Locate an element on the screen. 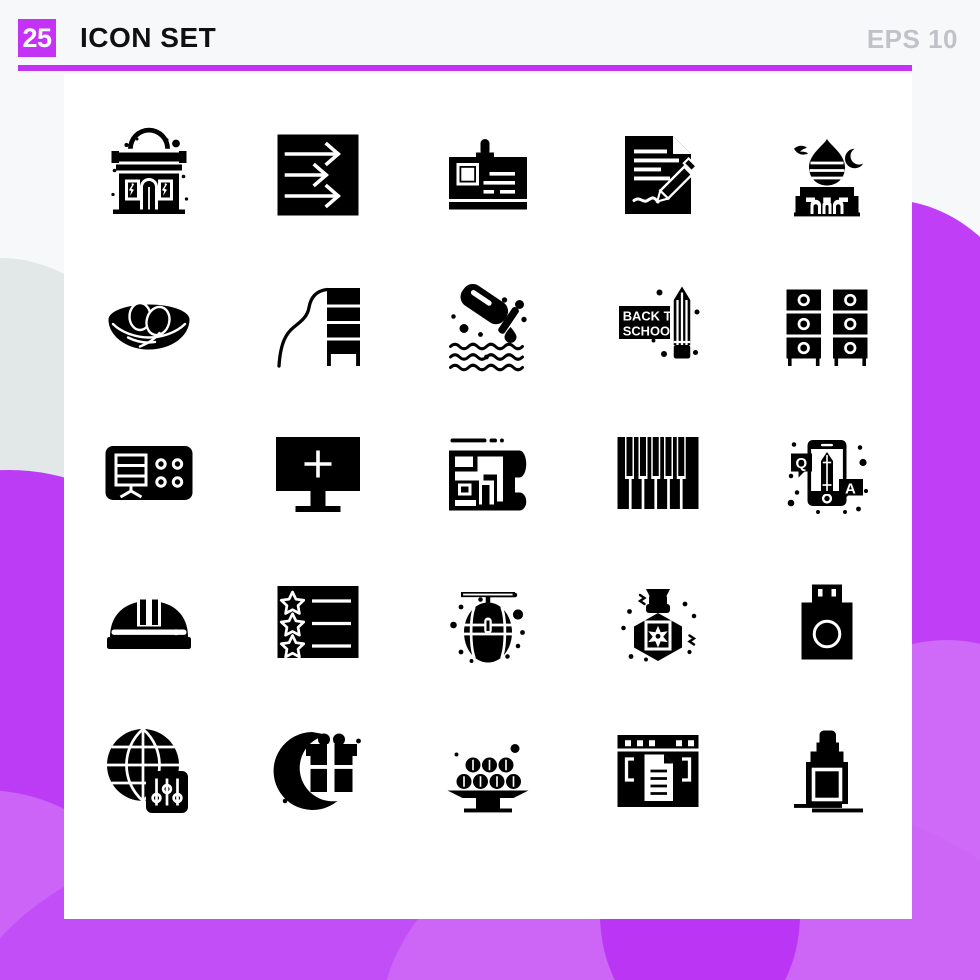  icon-count-badge: 25 is located at coordinates (37, 38).